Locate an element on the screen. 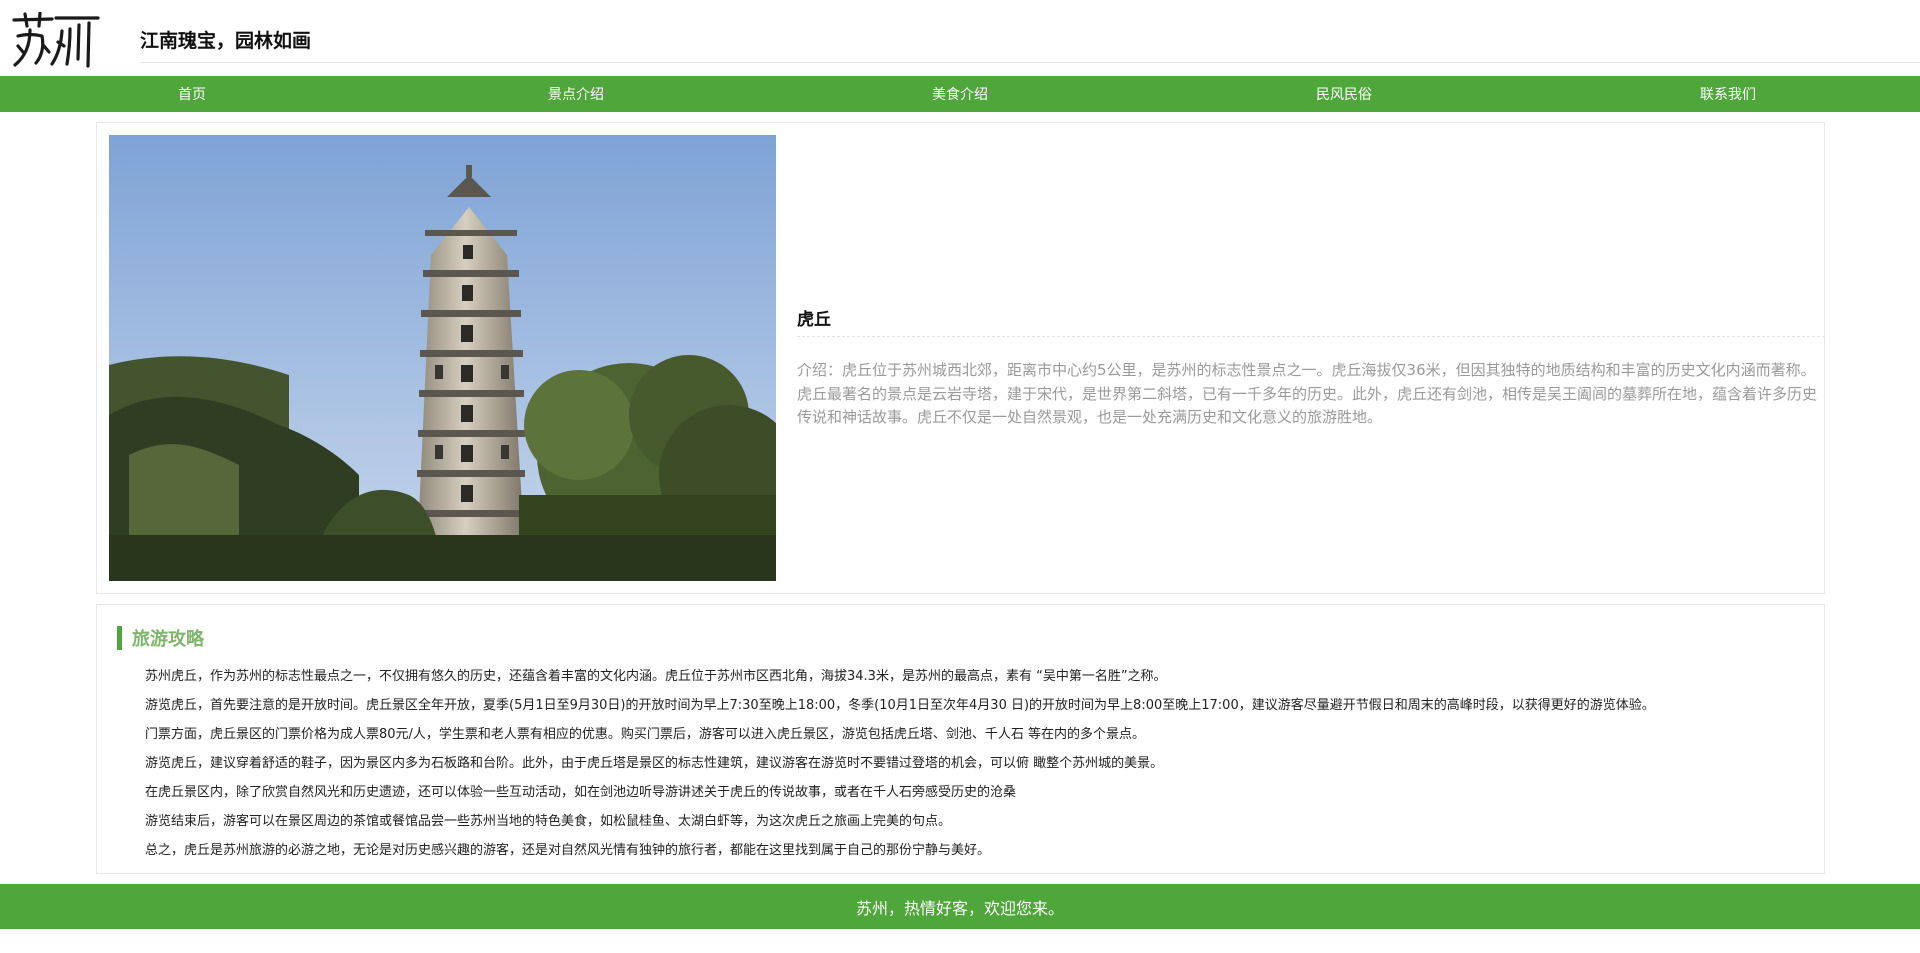 The width and height of the screenshot is (1920, 953). title-divider is located at coordinates (1311, 336).